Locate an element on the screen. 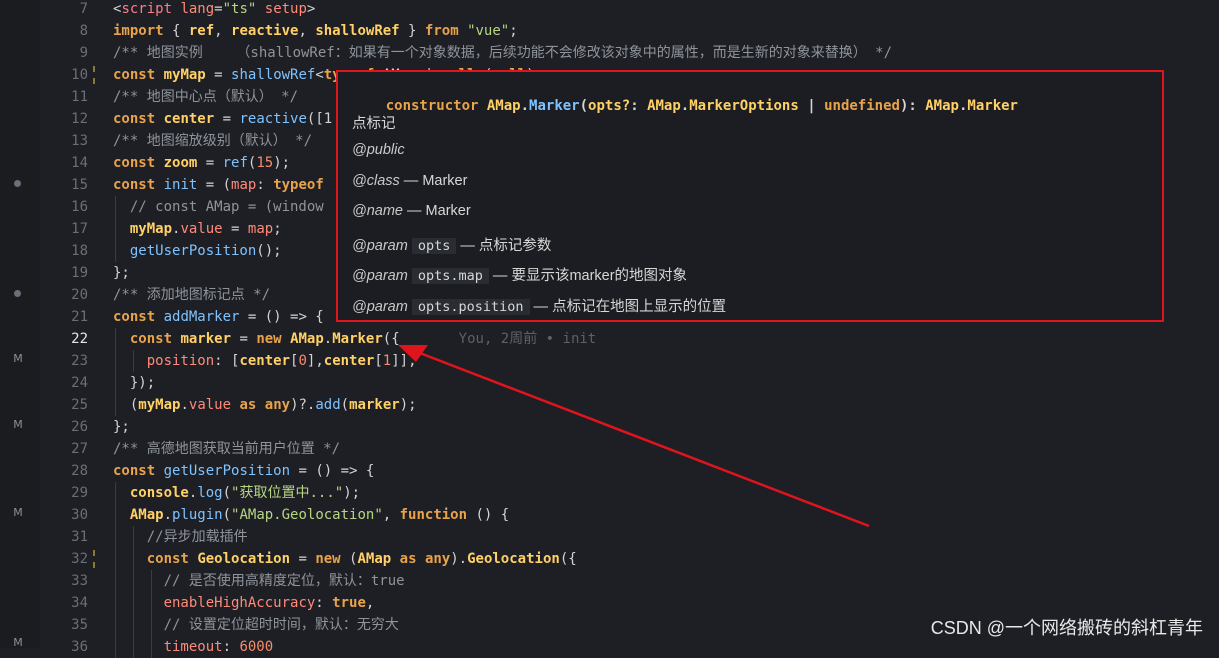 The height and width of the screenshot is (658, 1219). line-number: 16 is located at coordinates (79, 207).